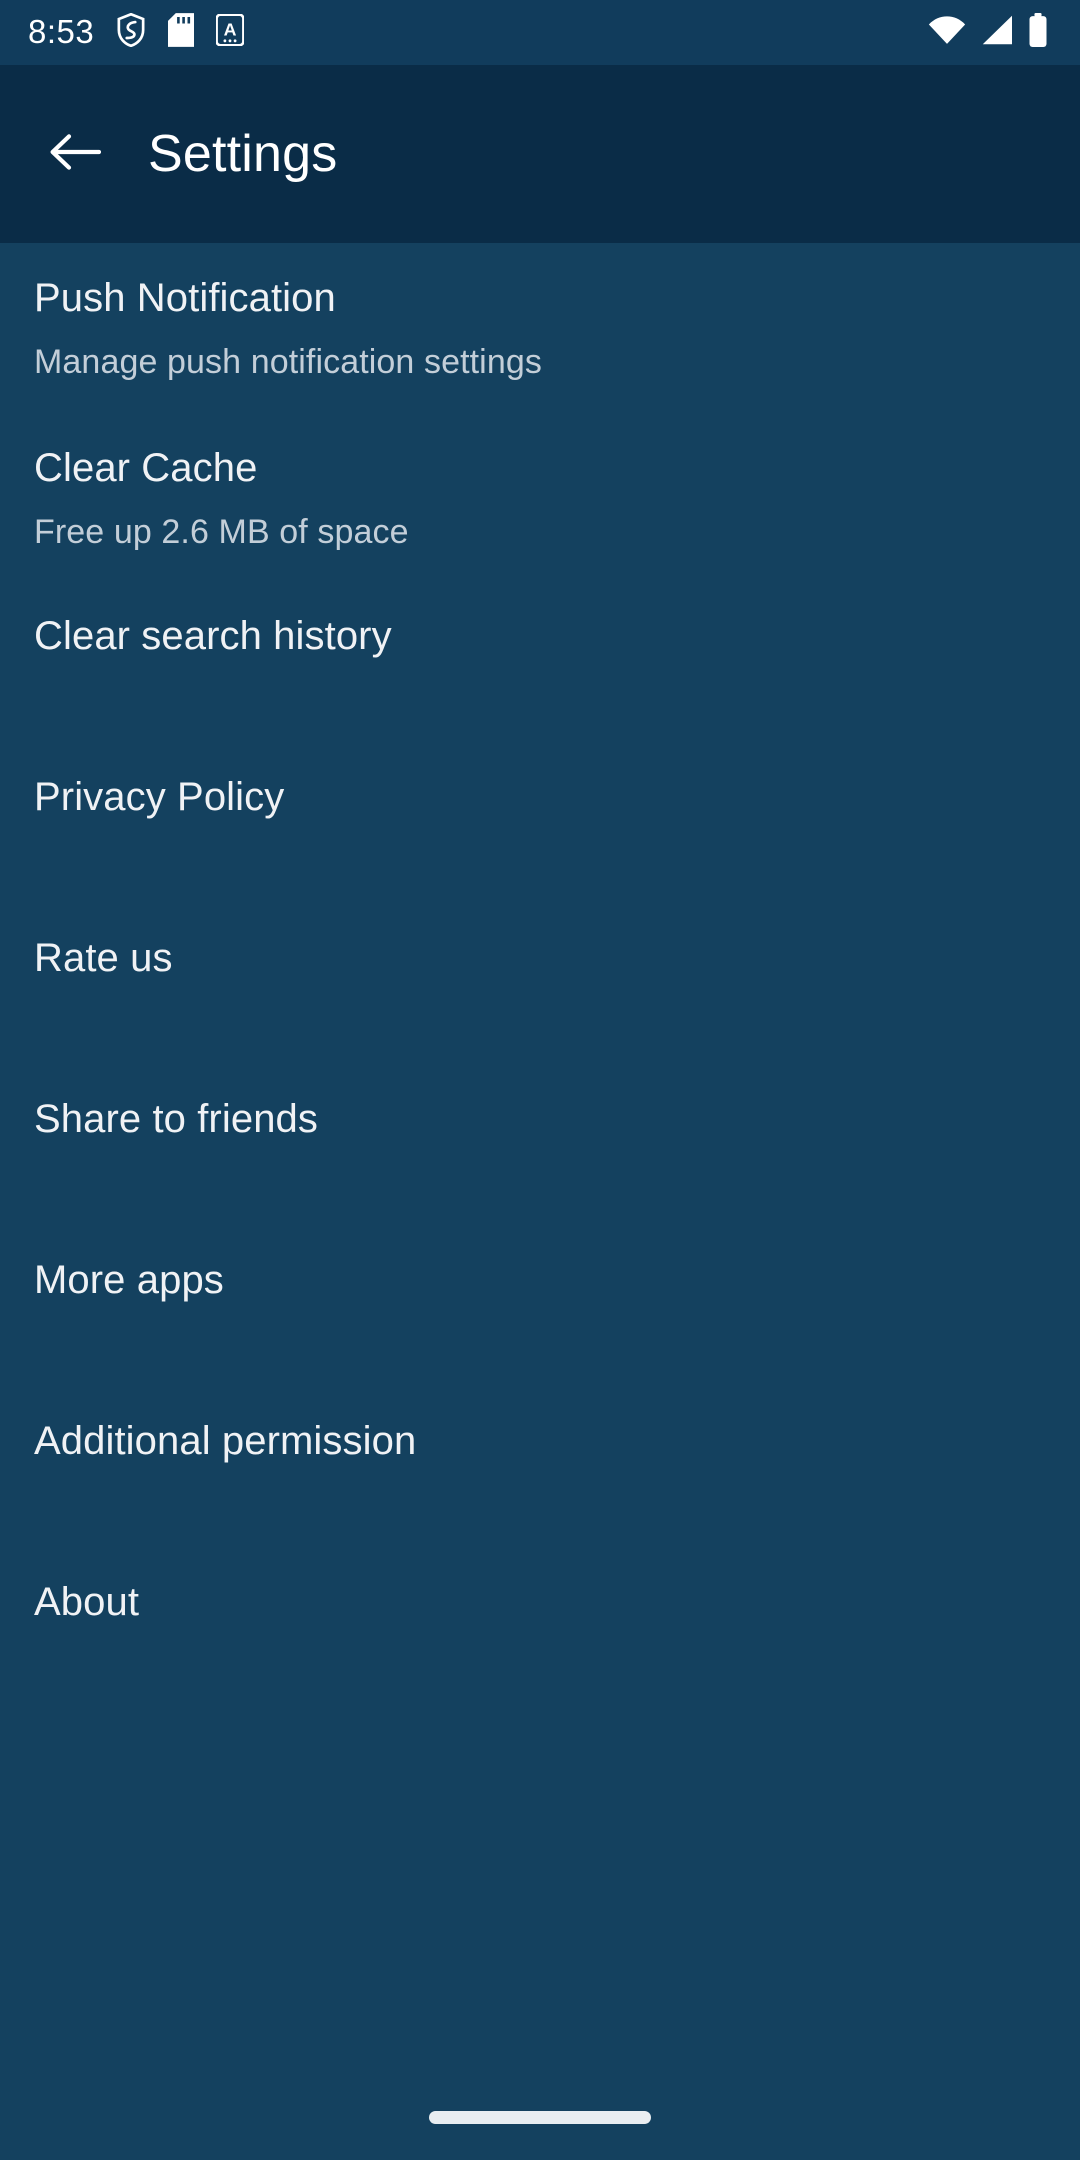 The image size is (1080, 2160). What do you see at coordinates (159, 797) in the screenshot?
I see `list-item-title: Privacy Policy` at bounding box center [159, 797].